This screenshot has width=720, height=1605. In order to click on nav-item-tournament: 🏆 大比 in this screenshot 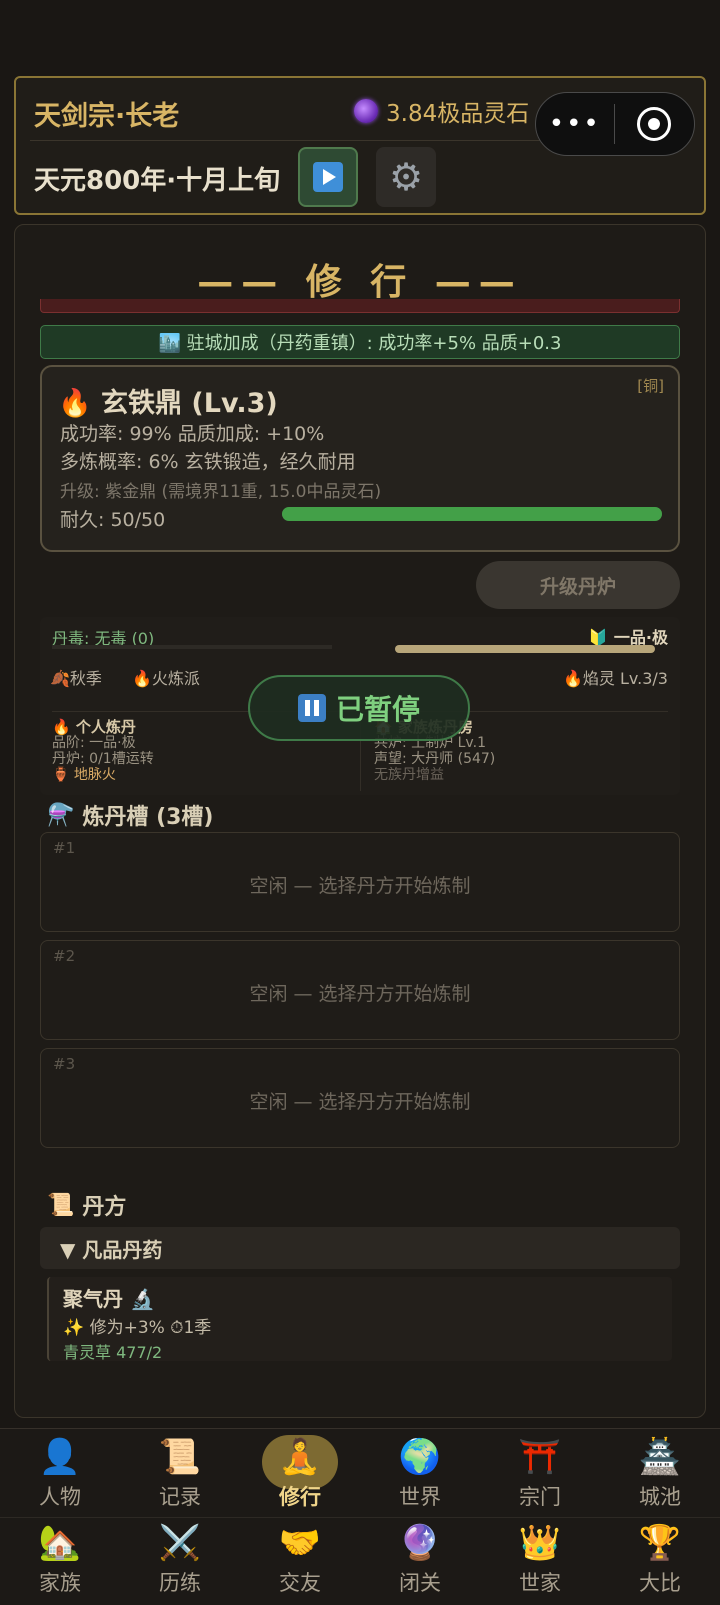, I will do `click(660, 1560)`.